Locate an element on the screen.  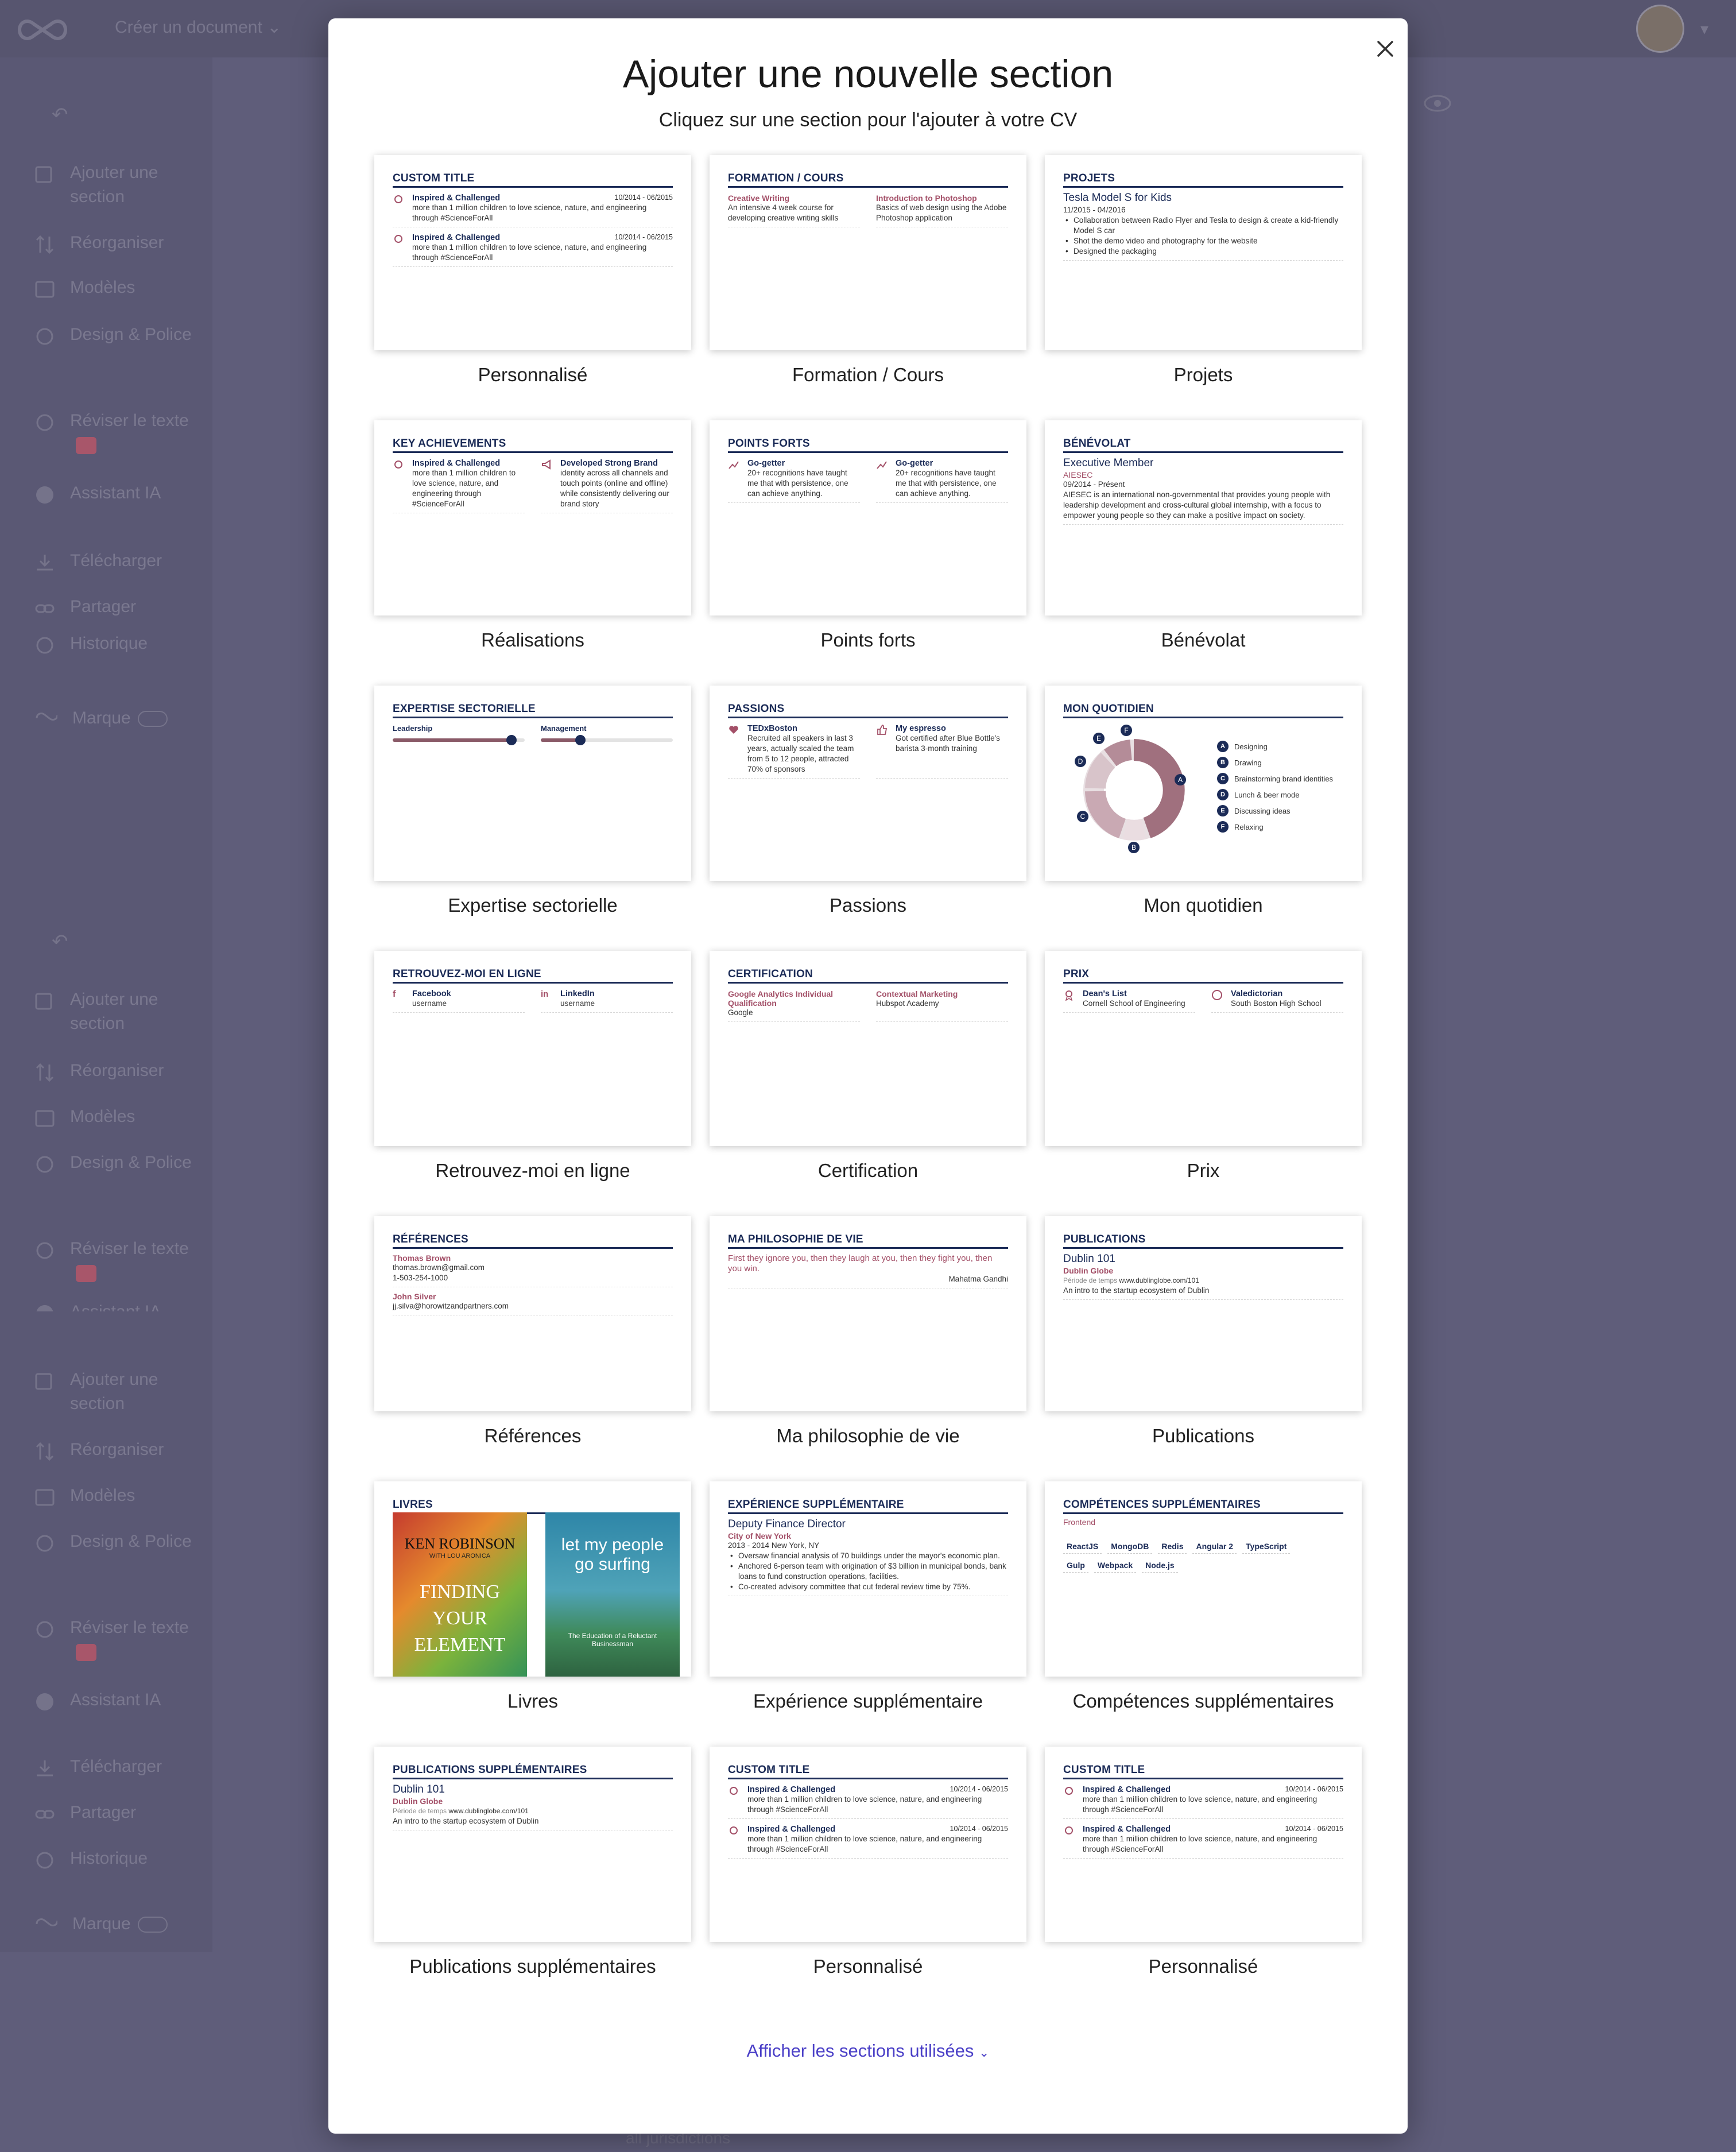
badge is located at coordinates (86, 446).